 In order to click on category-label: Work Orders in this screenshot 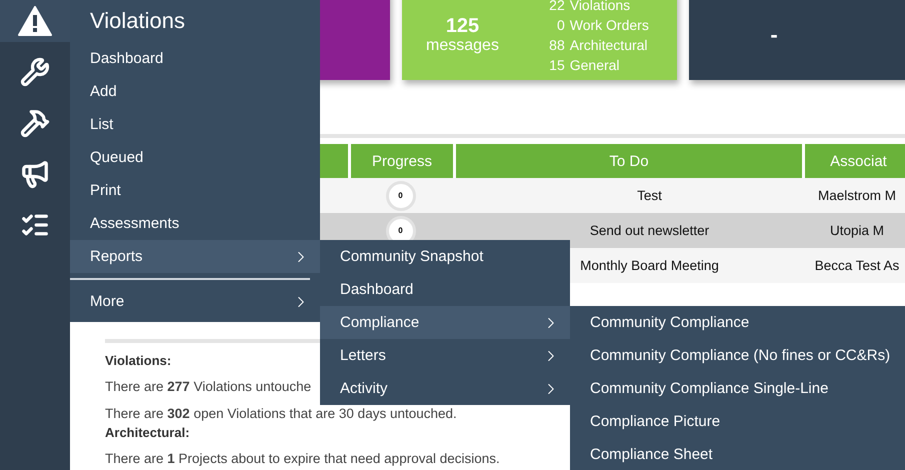, I will do `click(610, 25)`.